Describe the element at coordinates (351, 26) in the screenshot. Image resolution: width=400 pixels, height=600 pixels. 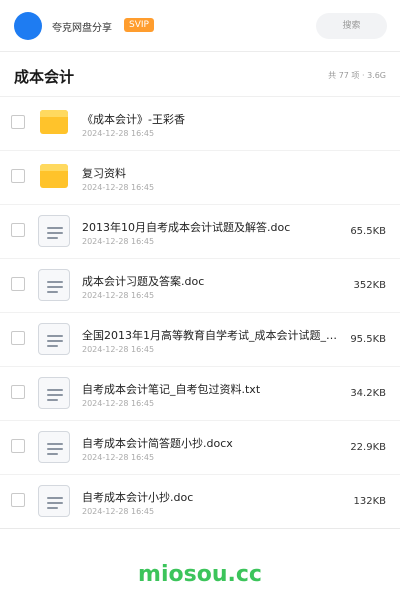
I see `search-button: 搜索` at that location.